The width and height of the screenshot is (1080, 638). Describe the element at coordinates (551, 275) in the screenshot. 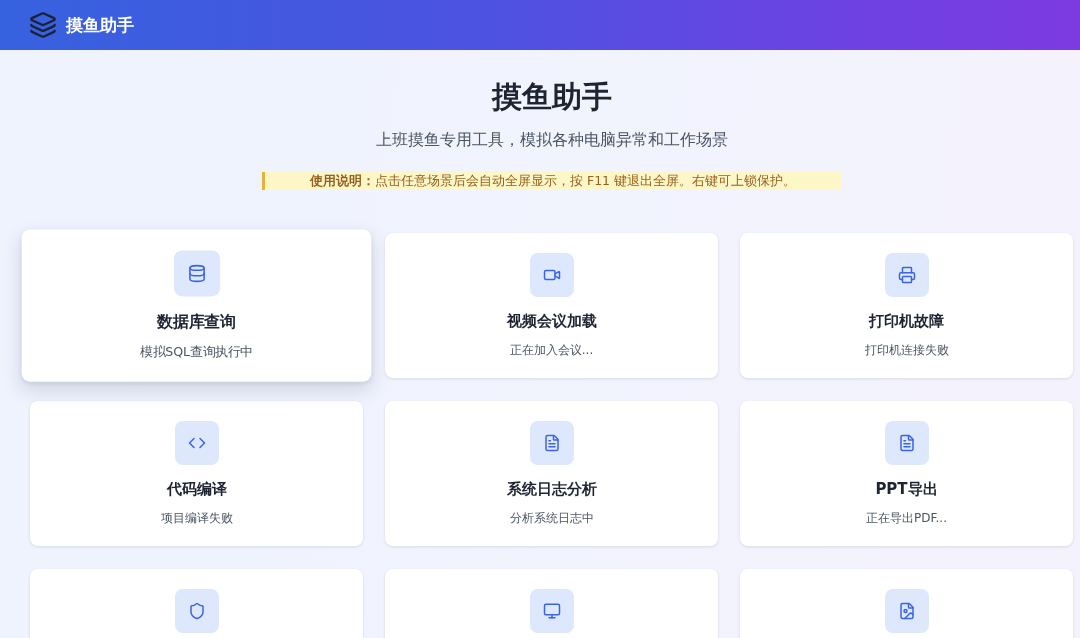

I see `video-camera-icon` at that location.